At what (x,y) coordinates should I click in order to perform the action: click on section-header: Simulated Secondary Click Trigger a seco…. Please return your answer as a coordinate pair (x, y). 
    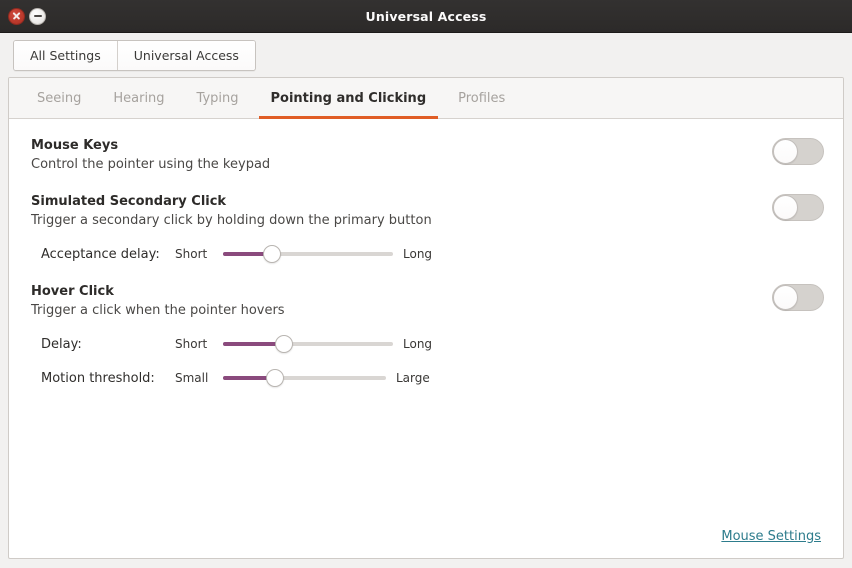
    Looking at the image, I should click on (429, 211).